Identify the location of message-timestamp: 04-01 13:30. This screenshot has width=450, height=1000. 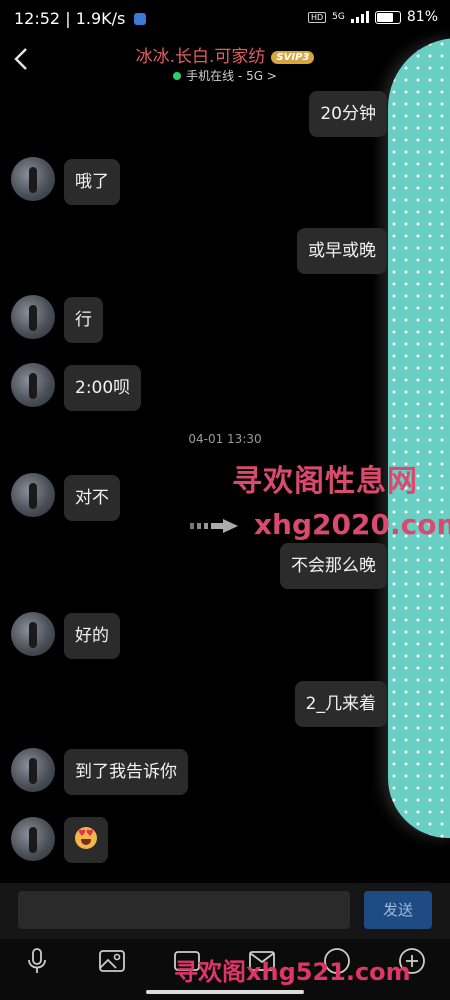
(225, 439).